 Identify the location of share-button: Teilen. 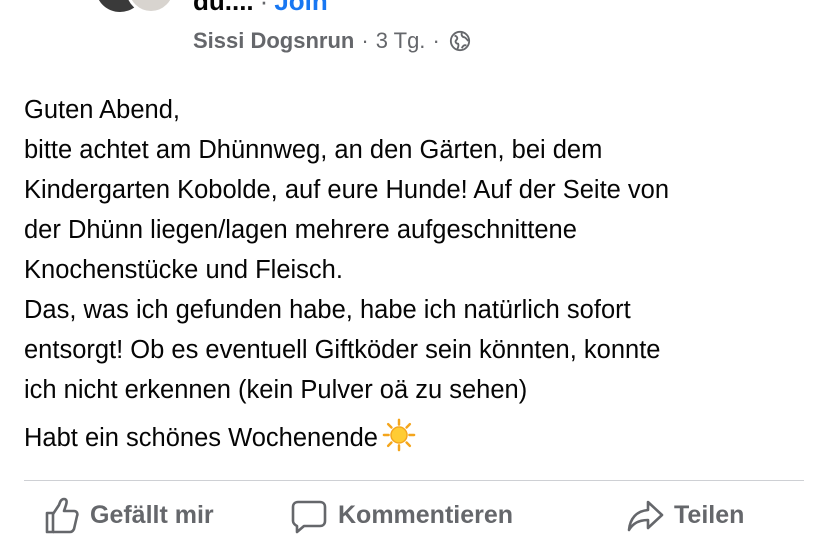
(685, 515).